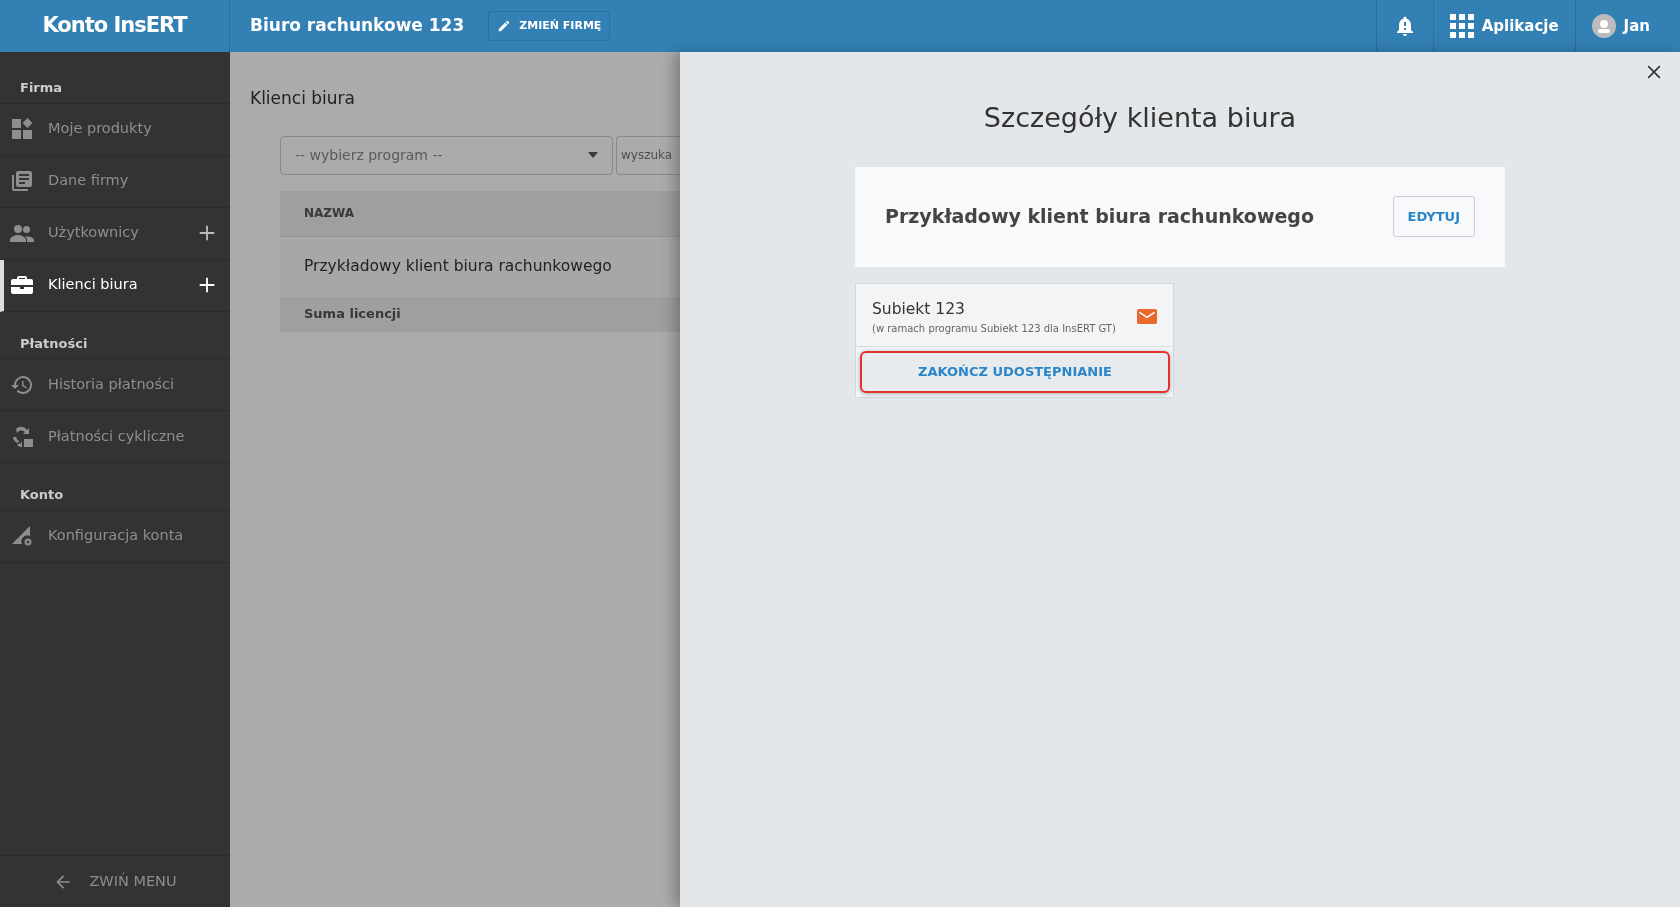 The width and height of the screenshot is (1680, 907). I want to click on product-name: Subiekt 123, so click(919, 309).